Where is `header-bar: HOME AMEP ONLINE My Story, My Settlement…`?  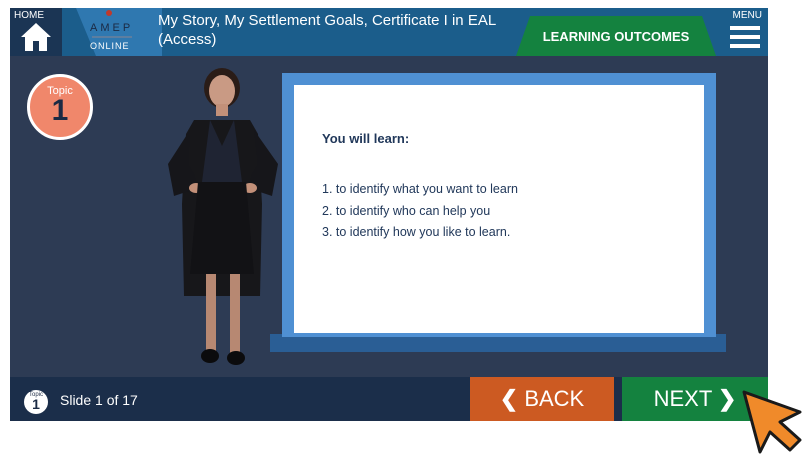
header-bar: HOME AMEP ONLINE My Story, My Settlement… is located at coordinates (389, 32).